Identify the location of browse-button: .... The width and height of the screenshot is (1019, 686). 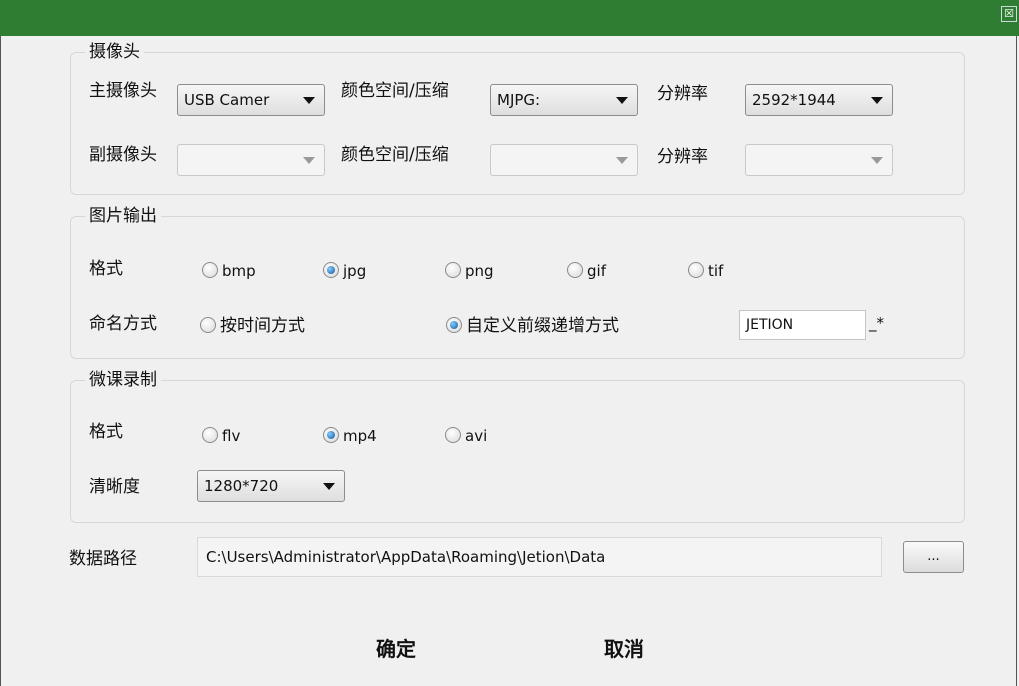
(933, 557).